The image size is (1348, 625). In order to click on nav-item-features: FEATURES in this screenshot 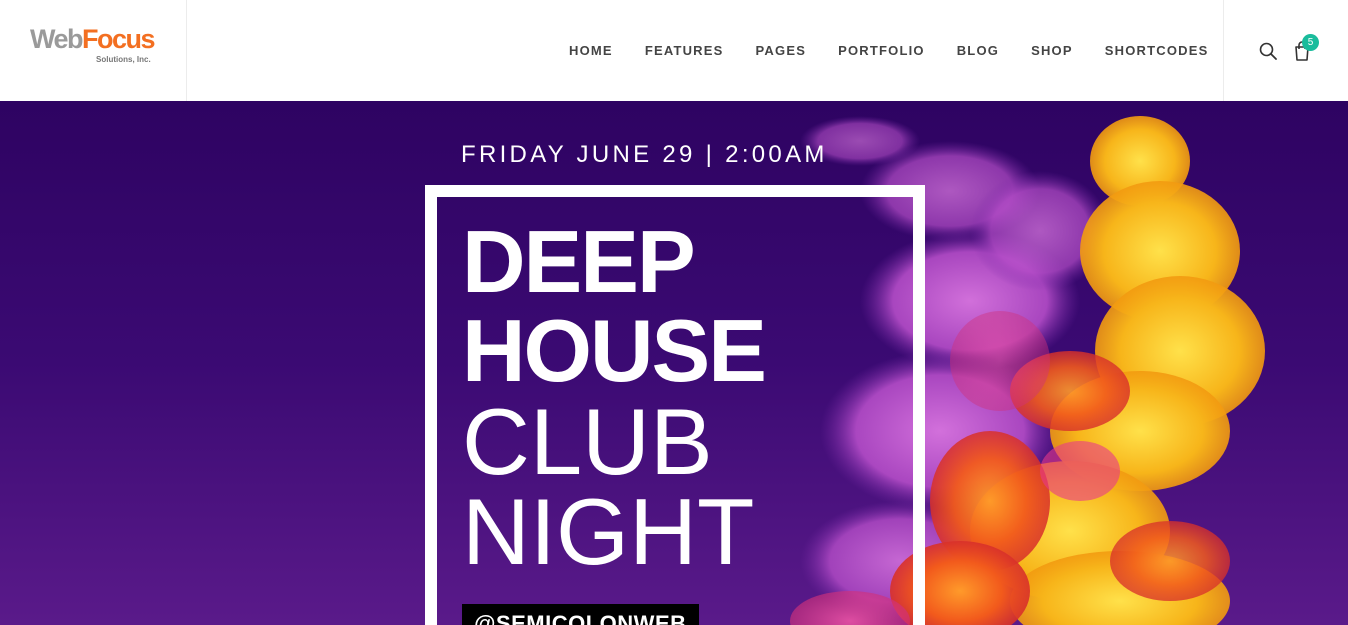, I will do `click(684, 50)`.